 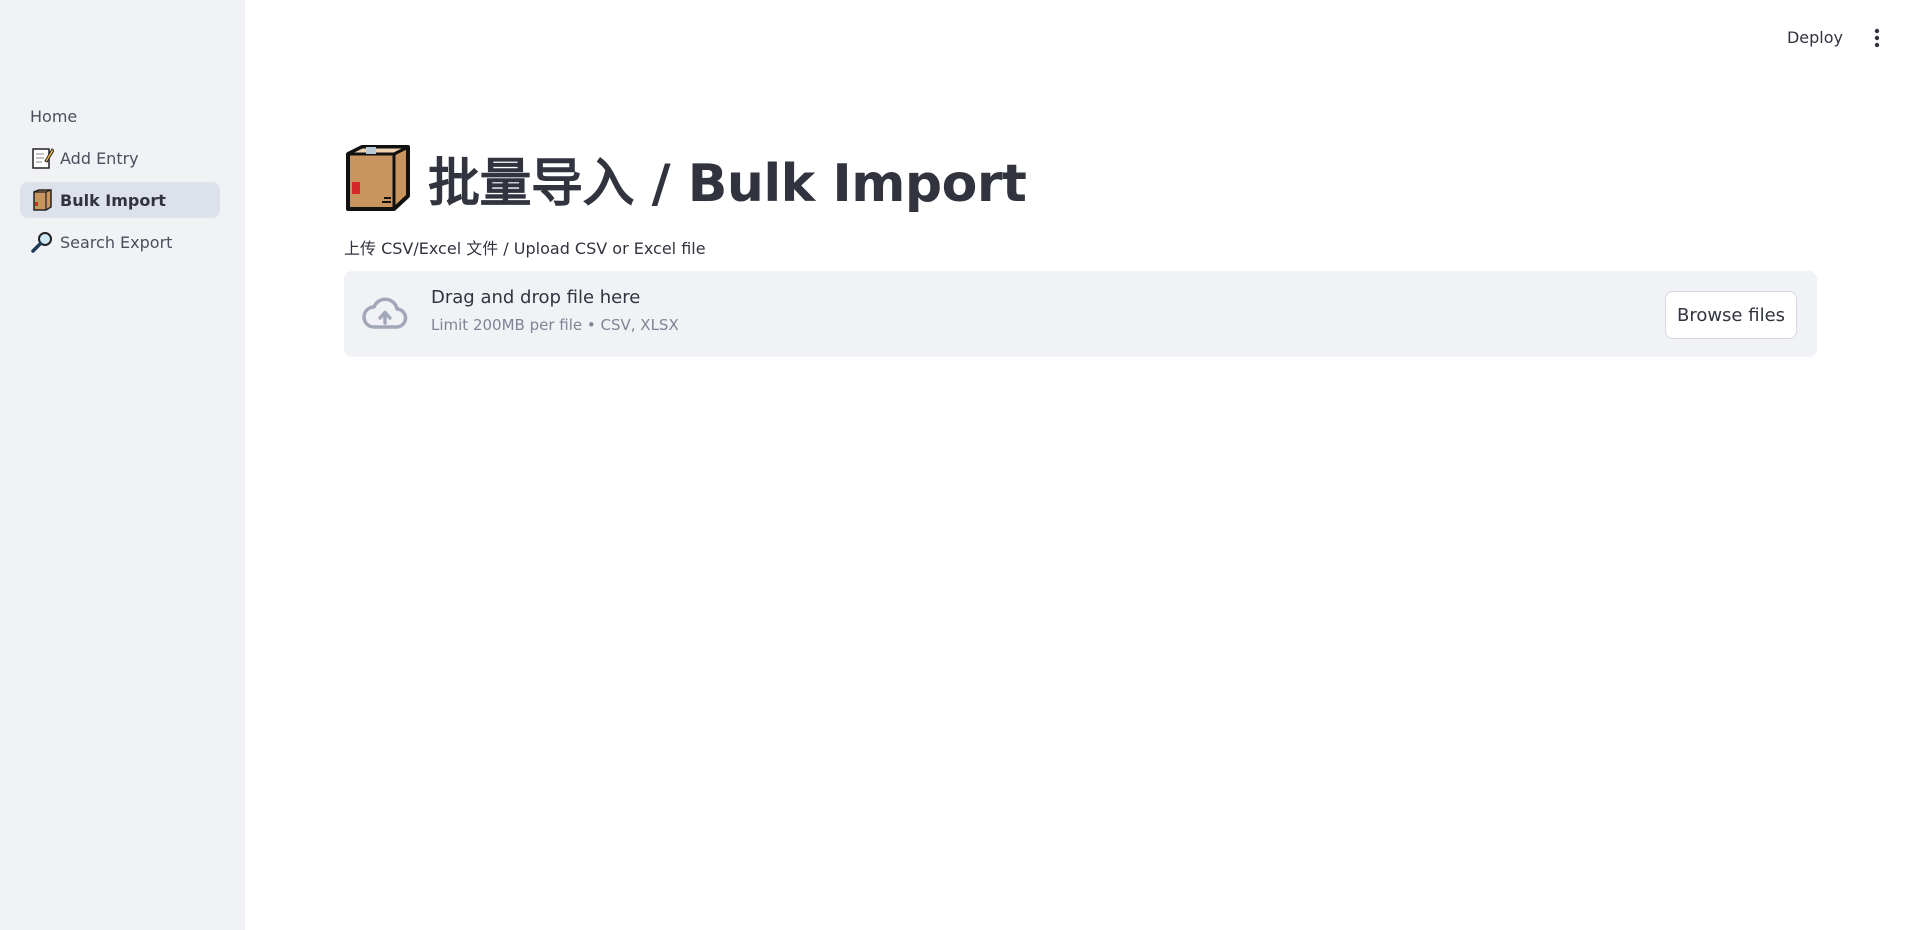 What do you see at coordinates (99, 158) in the screenshot?
I see `sidebar-item-label: Add Entry` at bounding box center [99, 158].